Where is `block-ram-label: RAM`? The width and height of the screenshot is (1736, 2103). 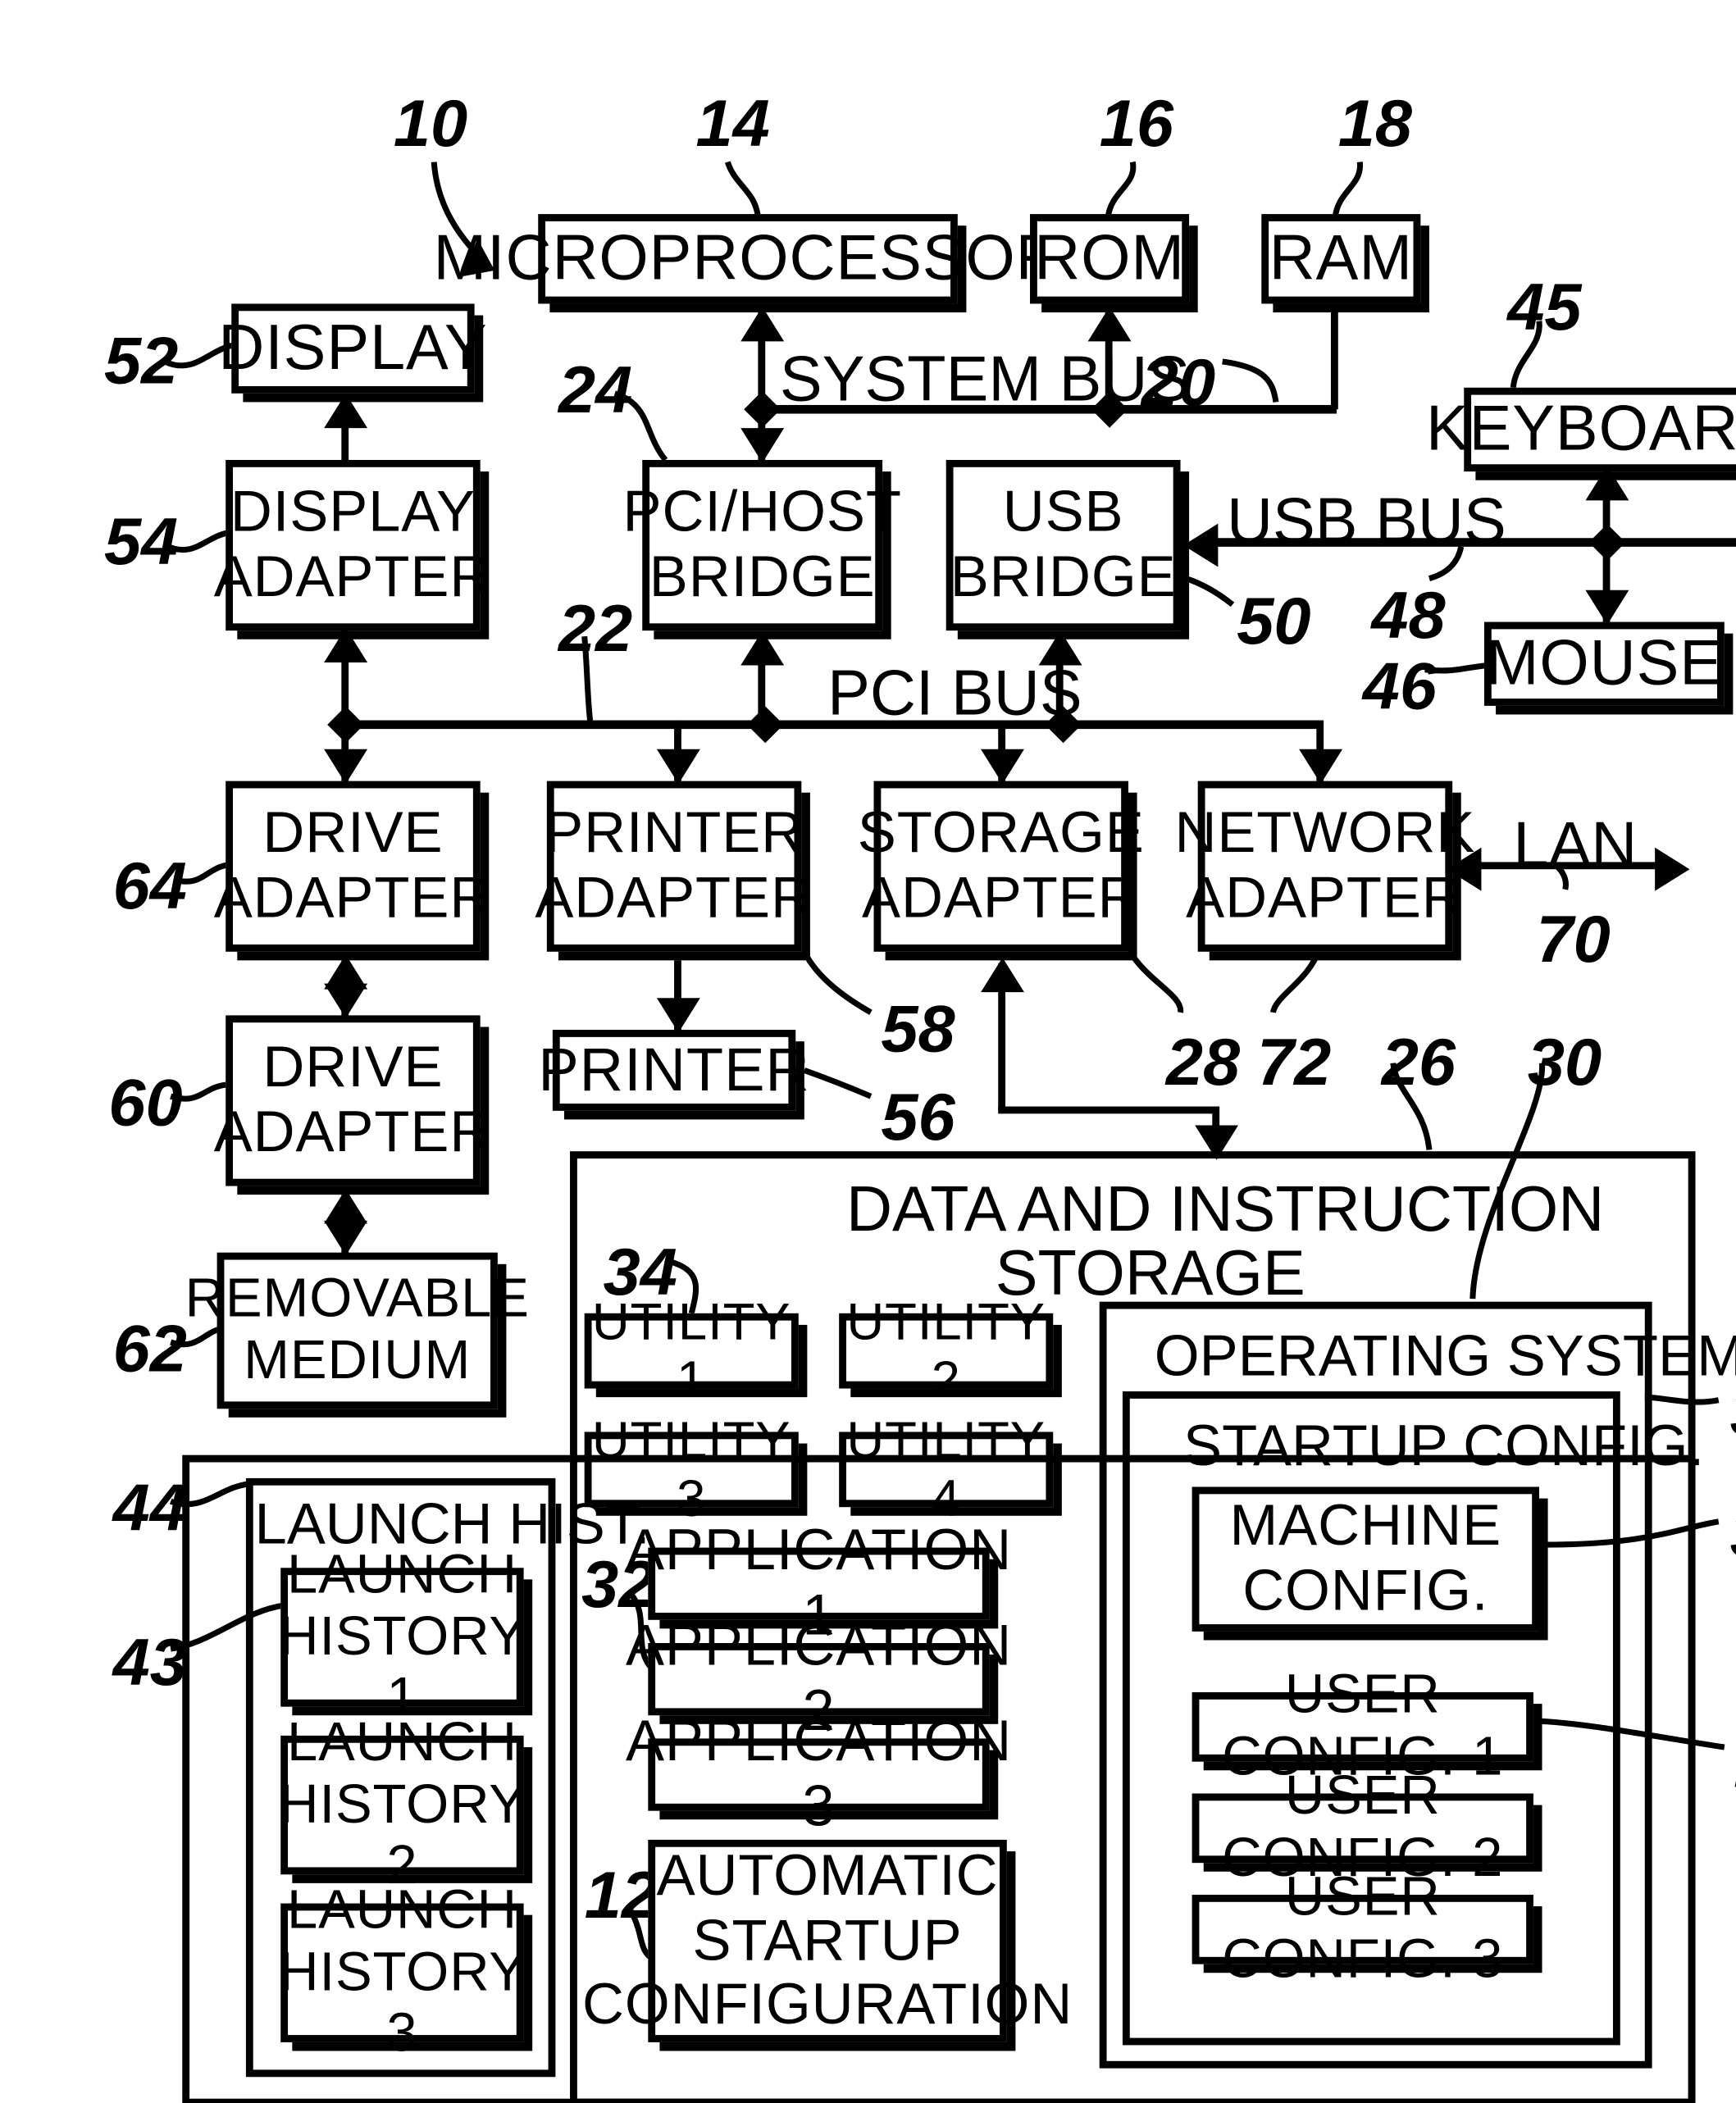 block-ram-label: RAM is located at coordinates (1341, 258).